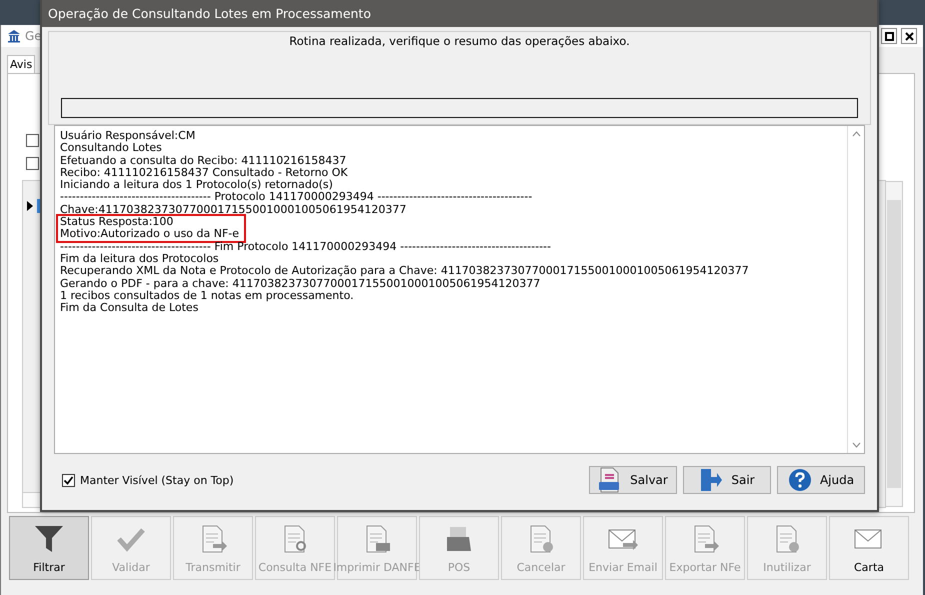  Describe the element at coordinates (117, 222) in the screenshot. I see `log-line: Status Resposta:100` at that location.